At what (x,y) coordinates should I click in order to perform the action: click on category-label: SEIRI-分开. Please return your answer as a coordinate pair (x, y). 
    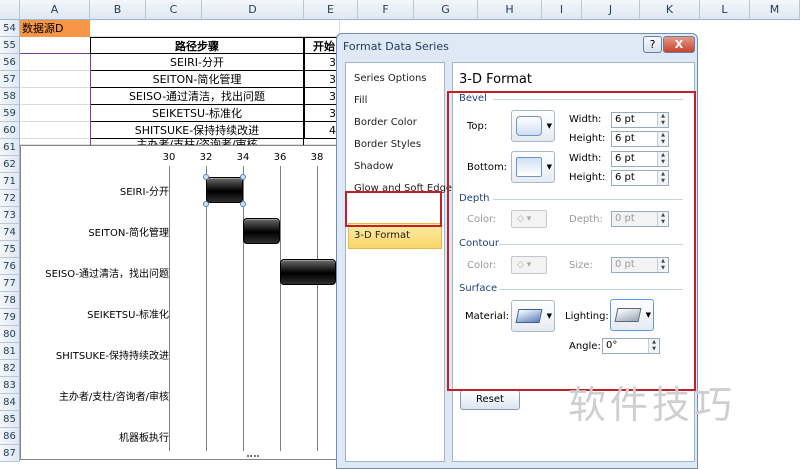
    Looking at the image, I should click on (144, 192).